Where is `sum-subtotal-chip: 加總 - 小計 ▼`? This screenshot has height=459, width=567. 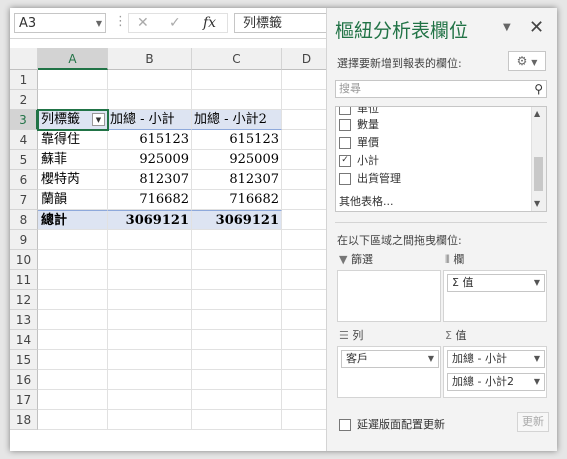 sum-subtotal-chip: 加總 - 小計 ▼ is located at coordinates (496, 359).